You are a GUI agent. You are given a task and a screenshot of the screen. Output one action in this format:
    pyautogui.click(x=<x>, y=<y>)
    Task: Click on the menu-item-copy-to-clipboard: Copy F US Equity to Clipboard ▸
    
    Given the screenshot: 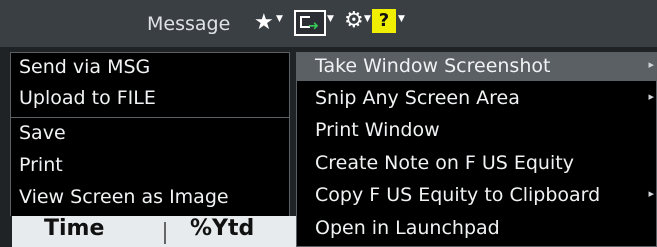 What is the action you would take?
    pyautogui.click(x=476, y=196)
    